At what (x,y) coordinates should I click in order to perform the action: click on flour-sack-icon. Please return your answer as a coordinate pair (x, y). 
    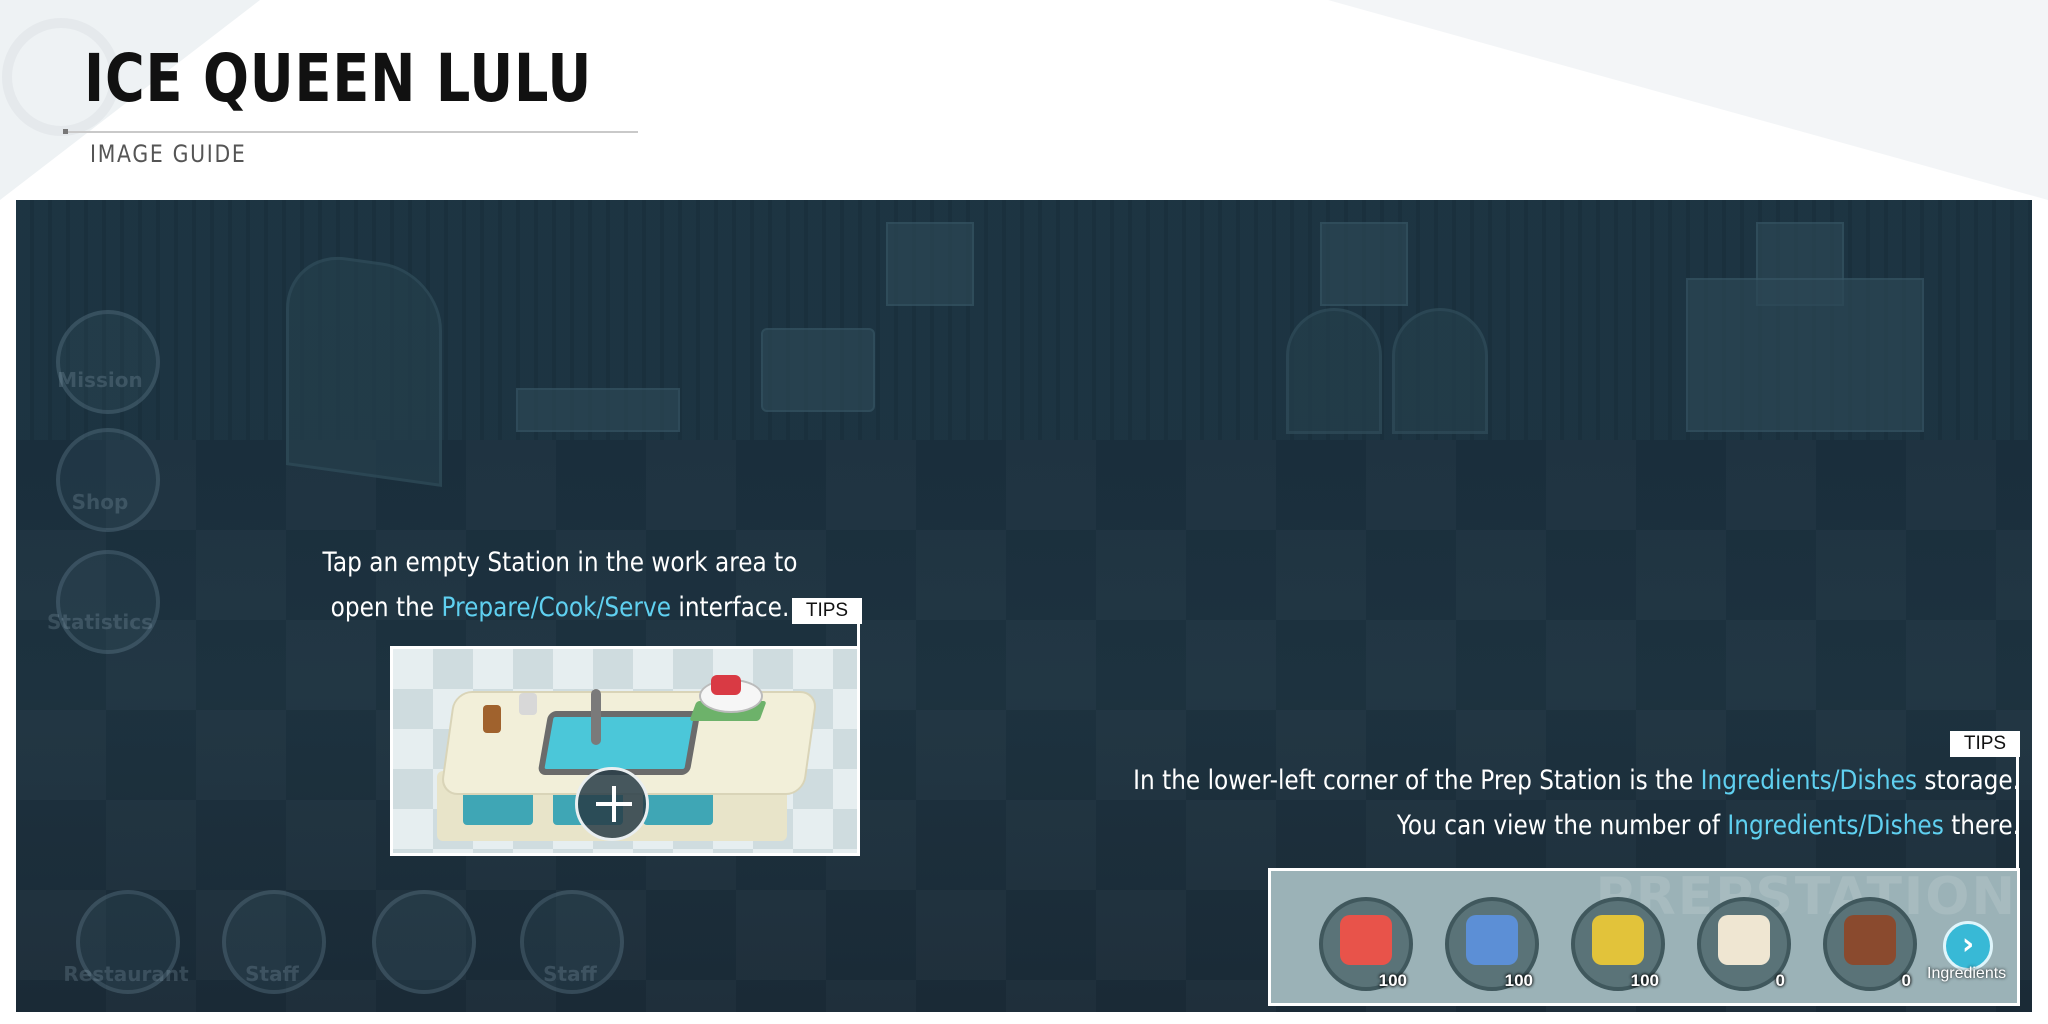
    Looking at the image, I should click on (1744, 940).